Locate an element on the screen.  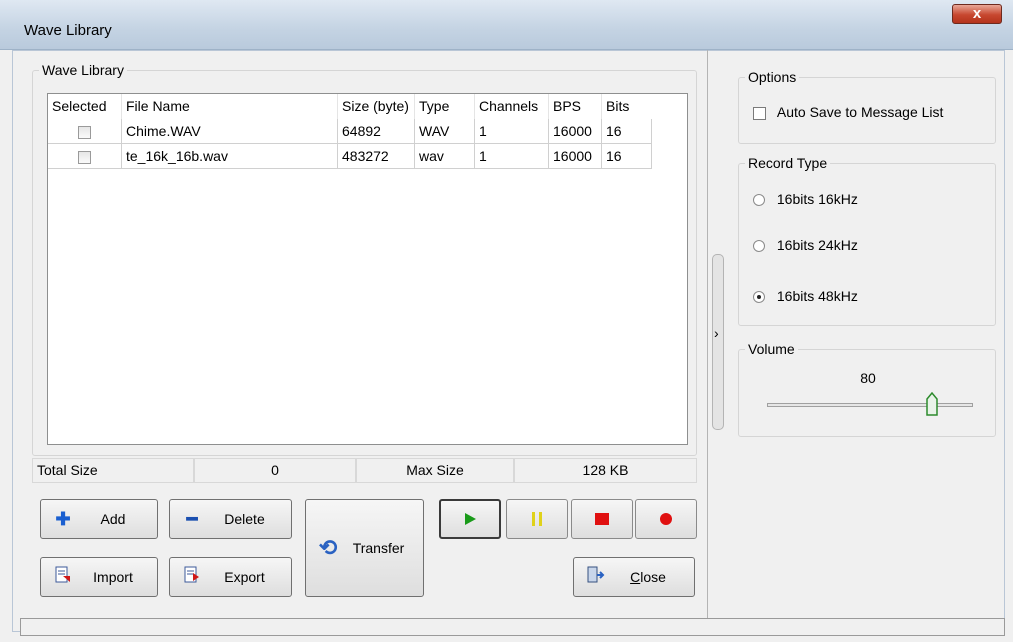
plus-icon: ✚ is located at coordinates (63, 518).